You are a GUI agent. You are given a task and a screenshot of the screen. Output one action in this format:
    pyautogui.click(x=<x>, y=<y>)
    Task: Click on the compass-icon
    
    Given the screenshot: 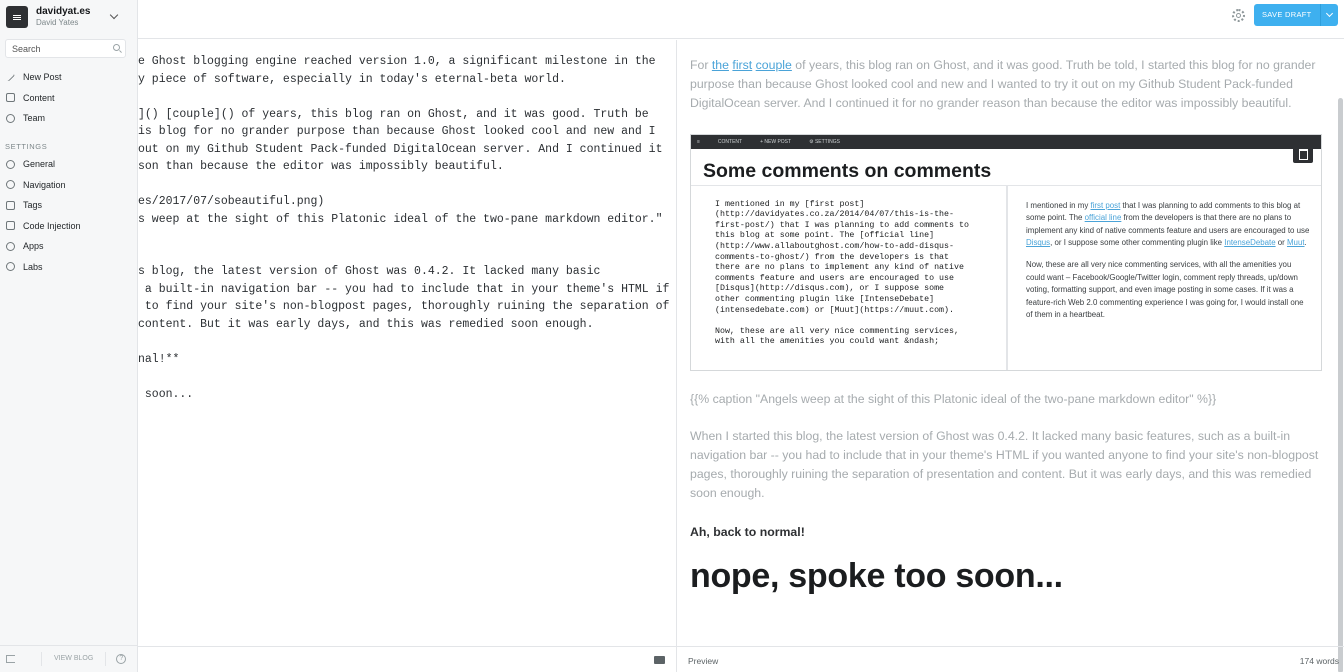 What is the action you would take?
    pyautogui.click(x=10, y=185)
    